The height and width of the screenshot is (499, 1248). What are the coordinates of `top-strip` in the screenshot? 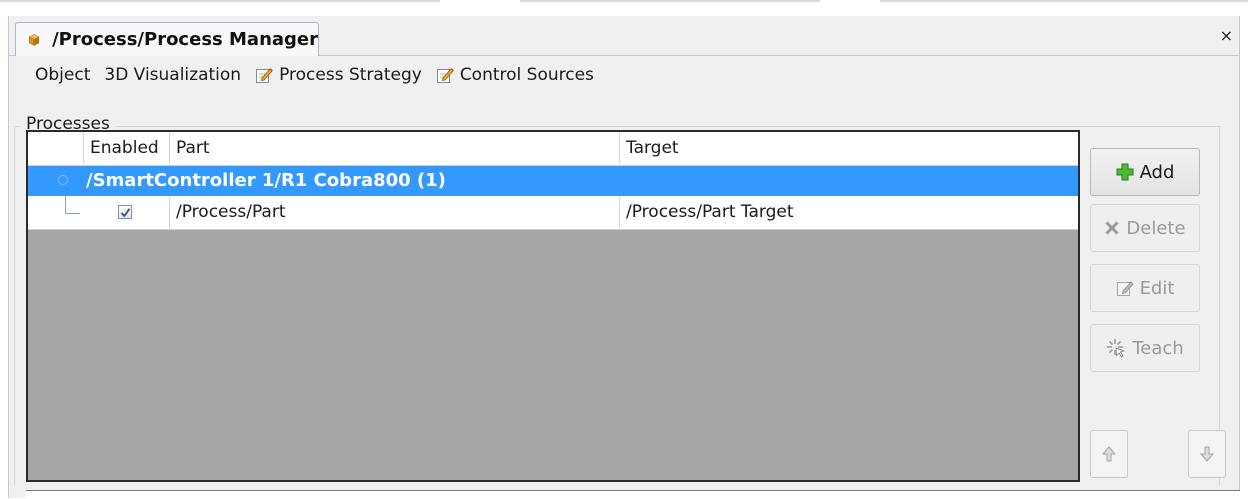 It's located at (624, 8).